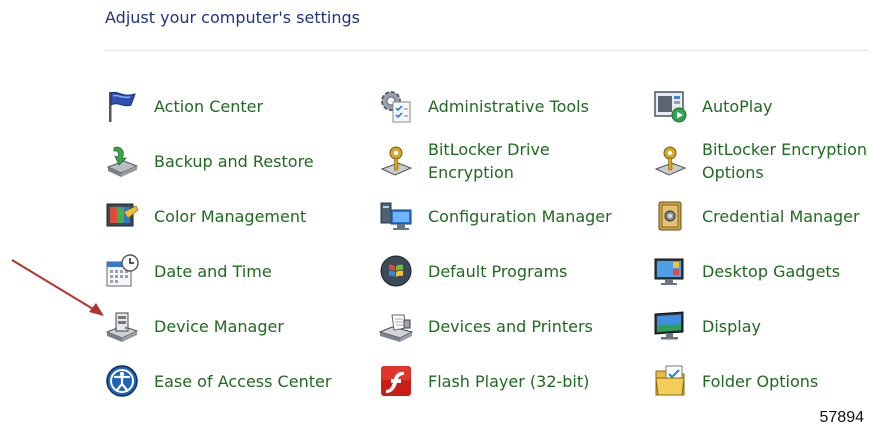 The width and height of the screenshot is (869, 428). Describe the element at coordinates (396, 216) in the screenshot. I see `configuration-manager-icon` at that location.